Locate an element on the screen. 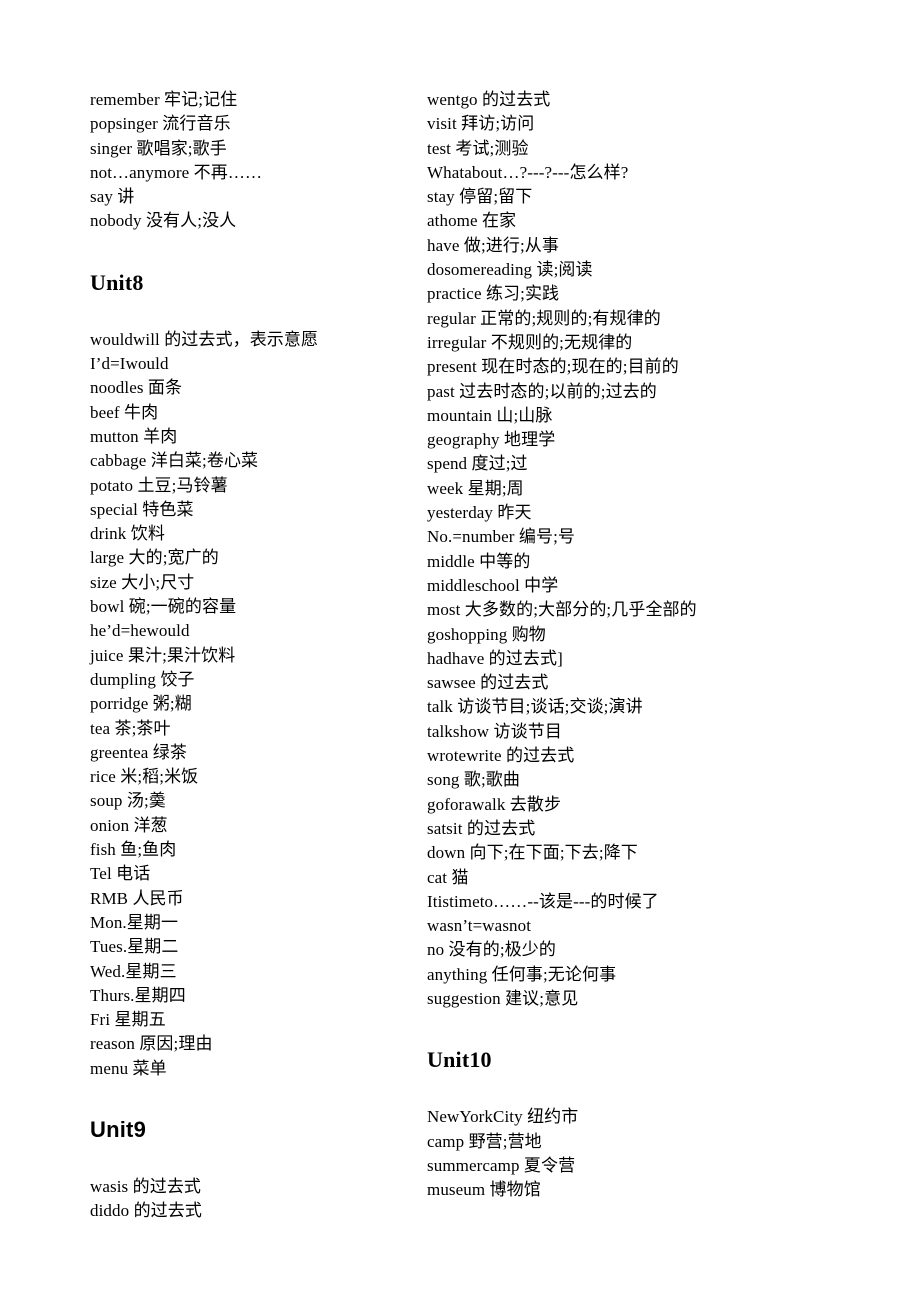  vocabulary-entry: sawsee 的过去式 is located at coordinates (488, 683).